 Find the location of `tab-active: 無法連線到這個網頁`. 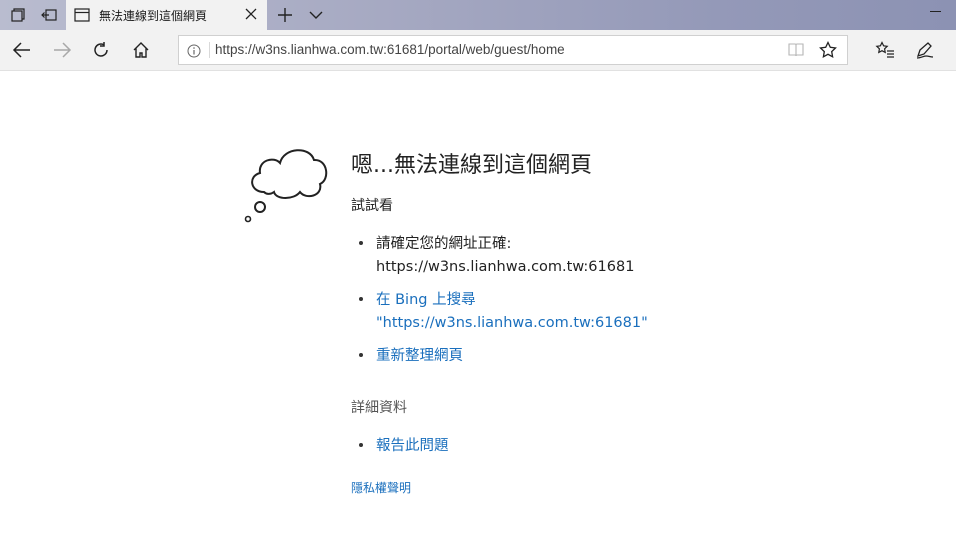

tab-active: 無法連線到這個網頁 is located at coordinates (166, 15).